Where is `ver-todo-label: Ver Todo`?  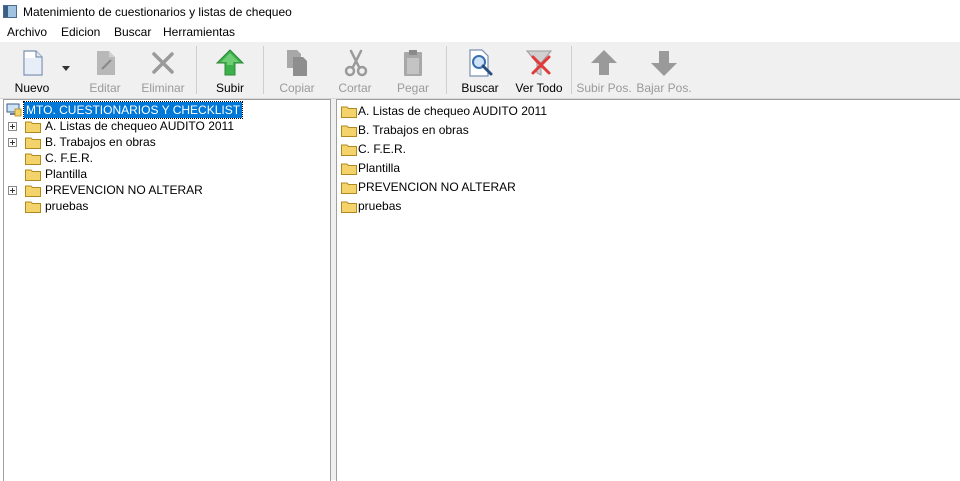 ver-todo-label: Ver Todo is located at coordinates (539, 88).